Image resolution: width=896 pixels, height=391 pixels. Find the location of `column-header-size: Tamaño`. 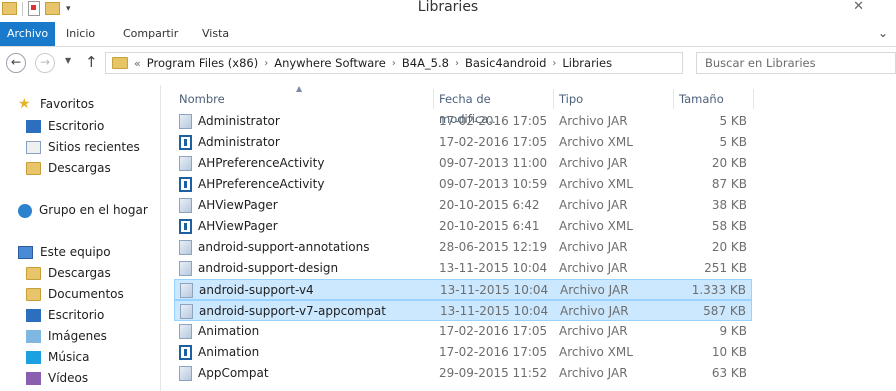

column-header-size: Tamaño is located at coordinates (714, 99).